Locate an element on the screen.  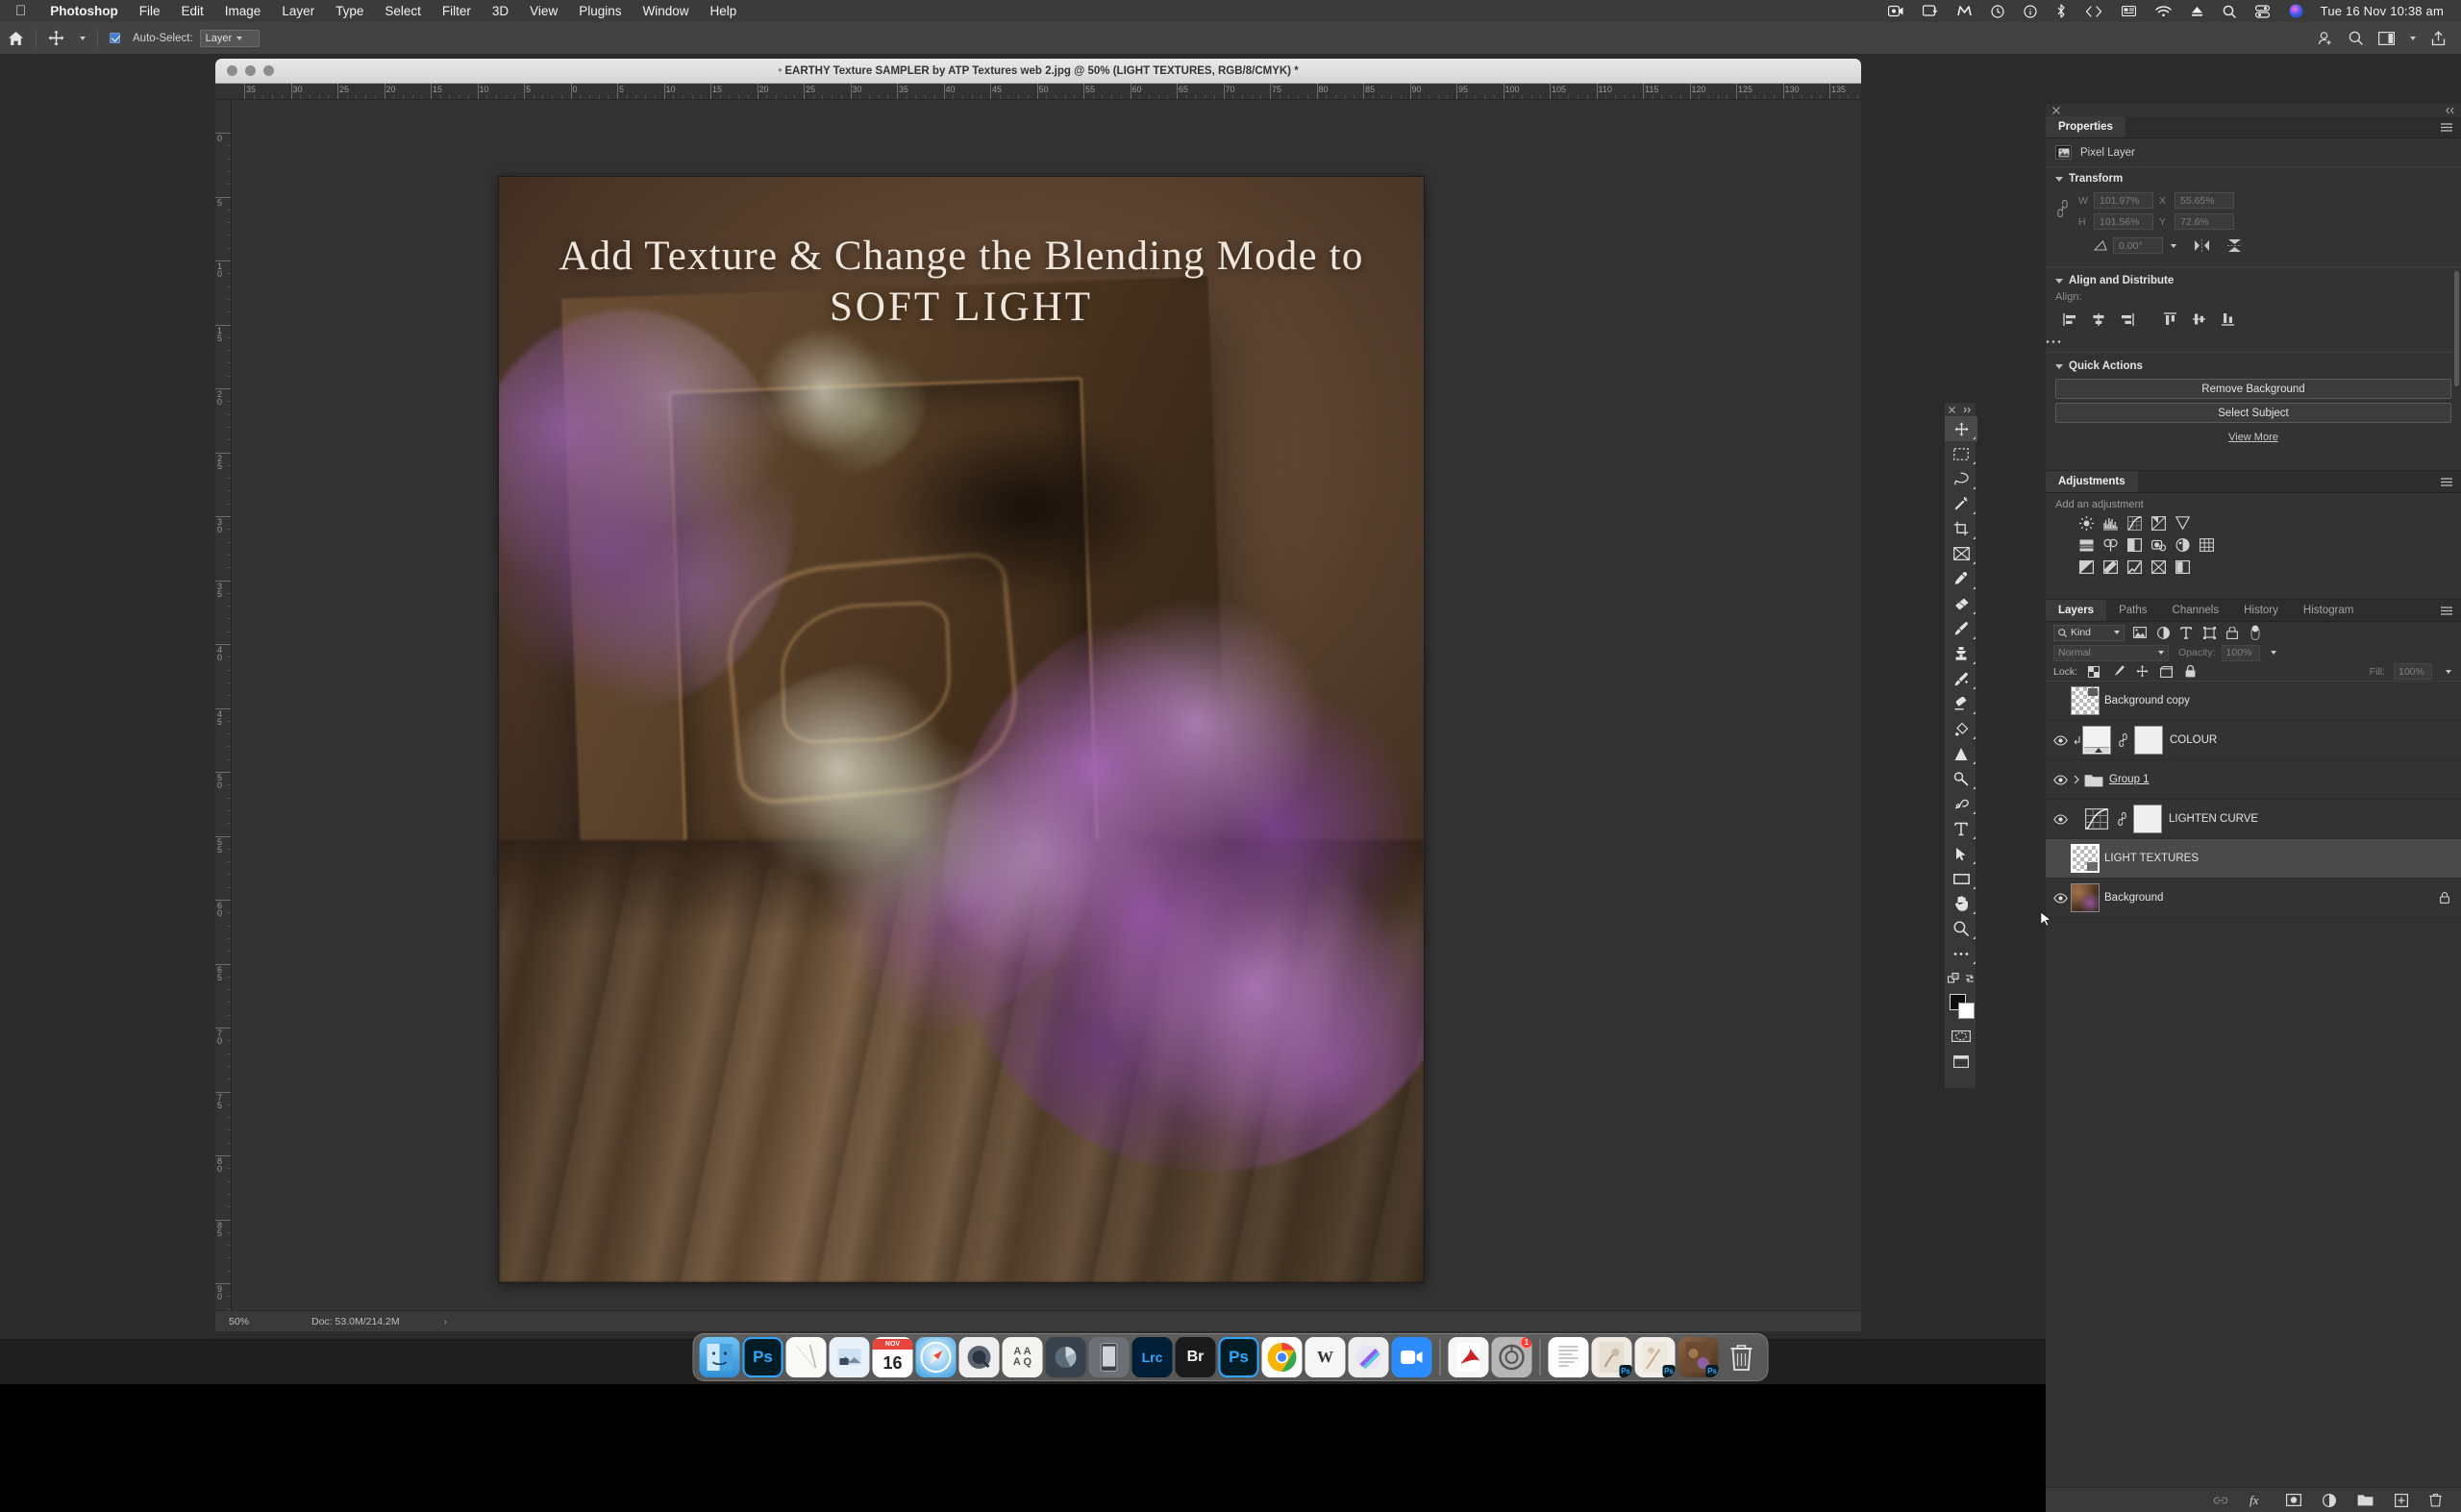
table-row: LIGHT TEXTURES is located at coordinates (2253, 859).